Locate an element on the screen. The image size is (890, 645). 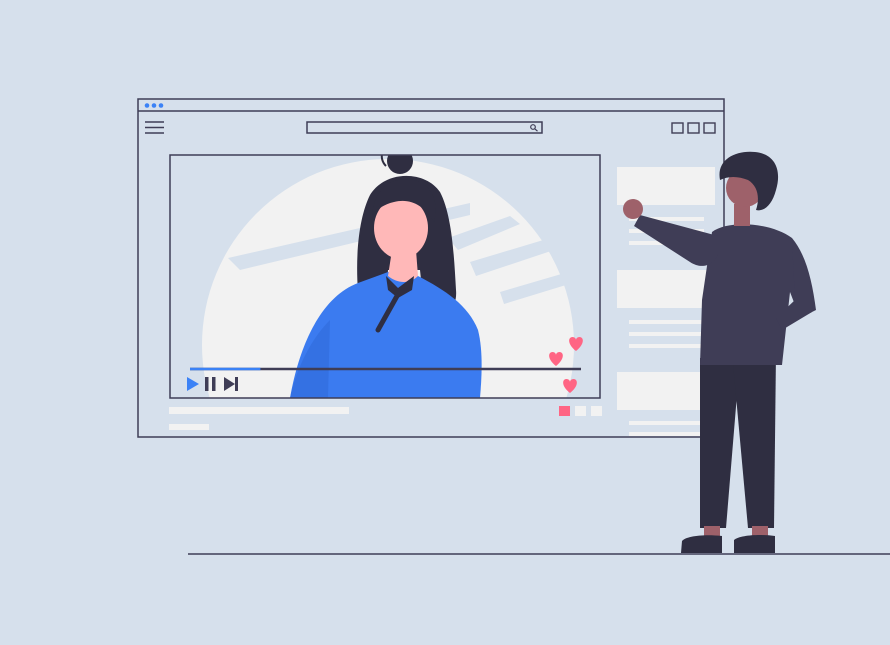
man-hand is located at coordinates (633, 209).